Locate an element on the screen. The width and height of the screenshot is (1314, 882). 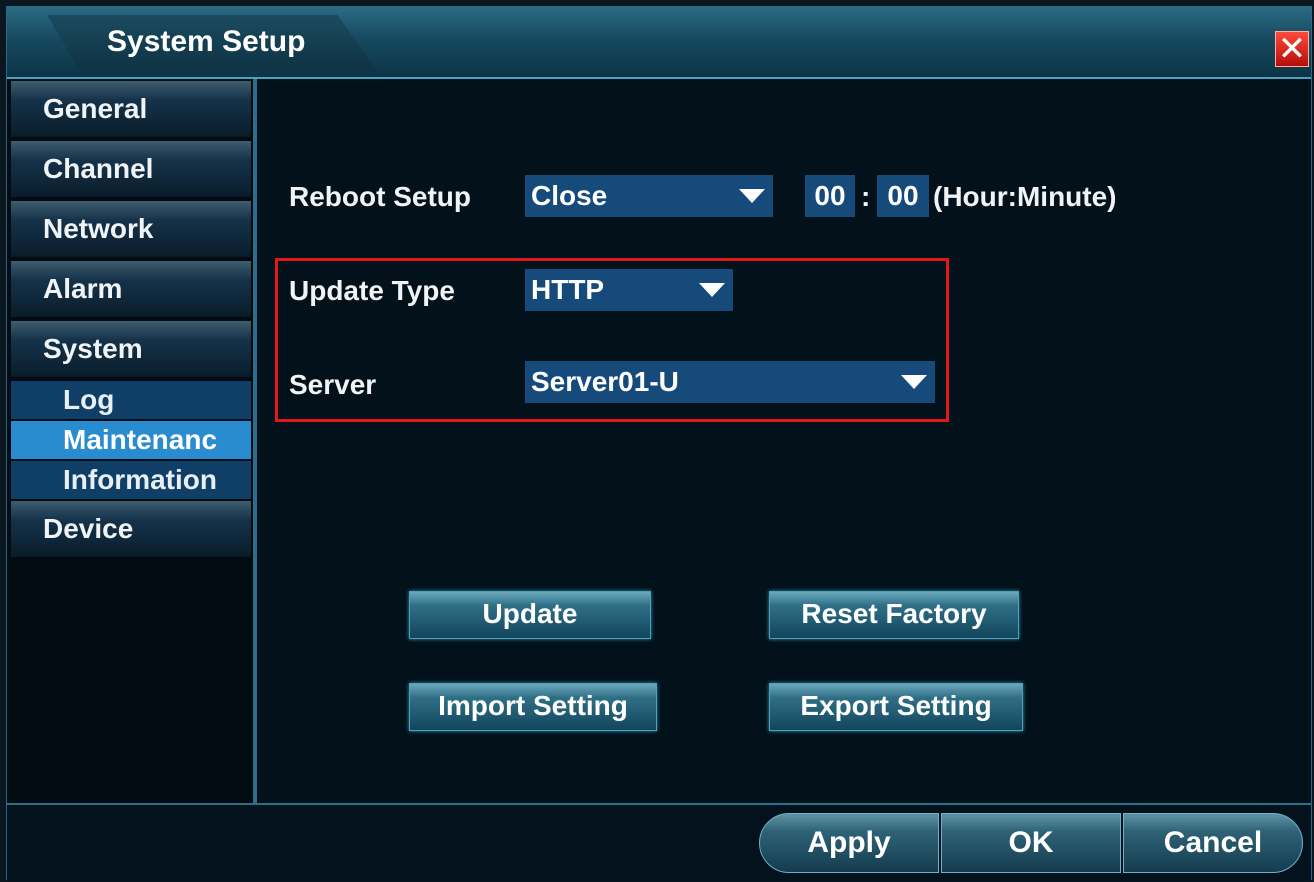
import-setting-button: Import Setting is located at coordinates (533, 707).